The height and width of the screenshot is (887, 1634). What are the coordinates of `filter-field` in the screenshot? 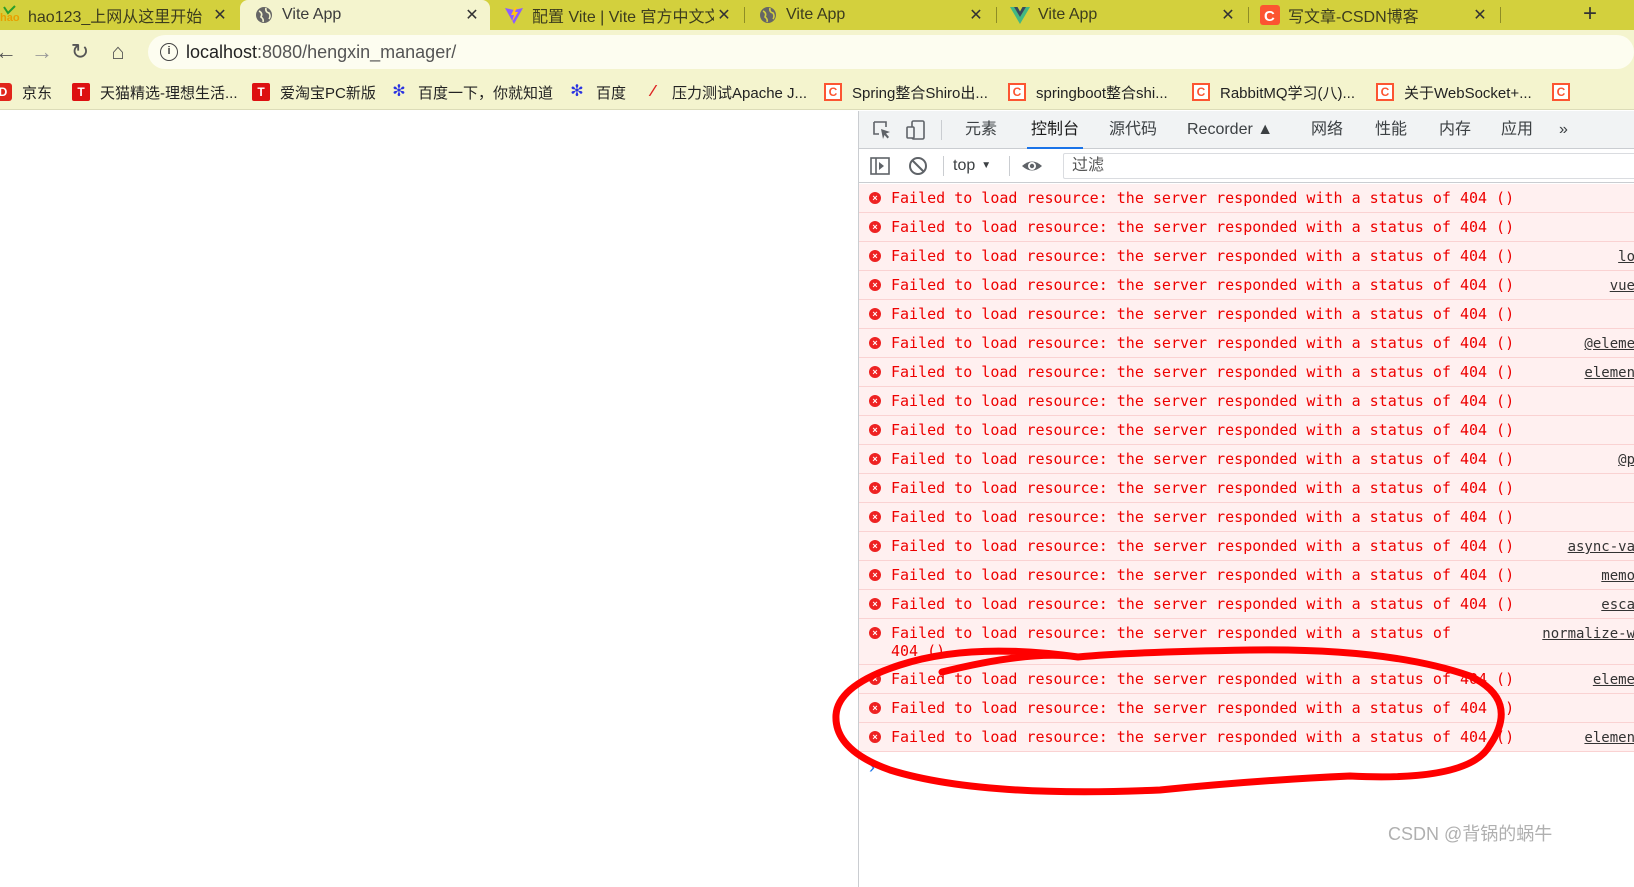 It's located at (1348, 166).